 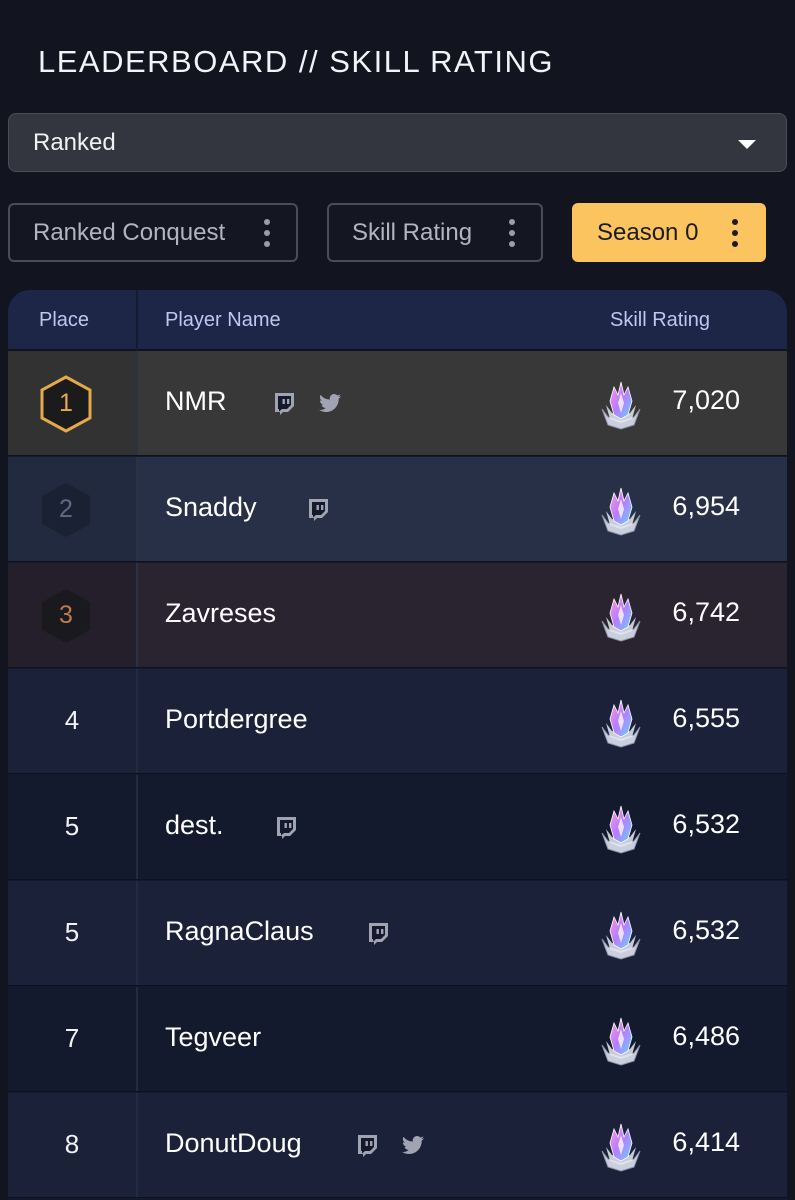 What do you see at coordinates (397, 142) in the screenshot?
I see `mode-select: Ranked` at bounding box center [397, 142].